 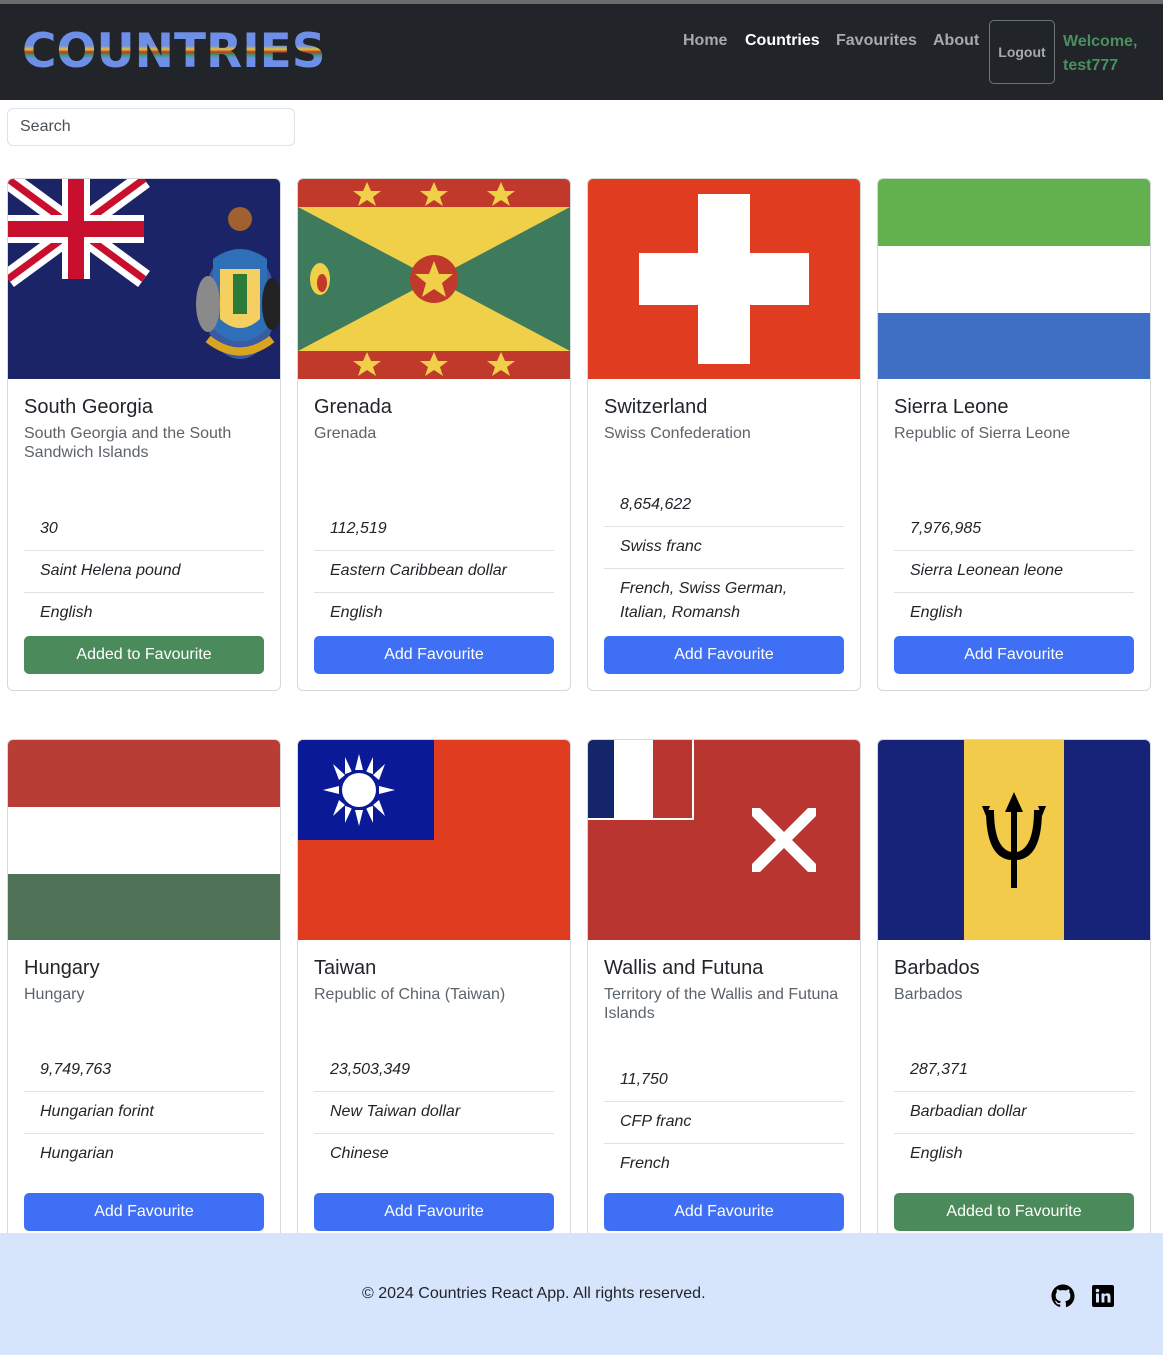 What do you see at coordinates (410, 994) in the screenshot?
I see `official-name: Republic of China (Taiwan)` at bounding box center [410, 994].